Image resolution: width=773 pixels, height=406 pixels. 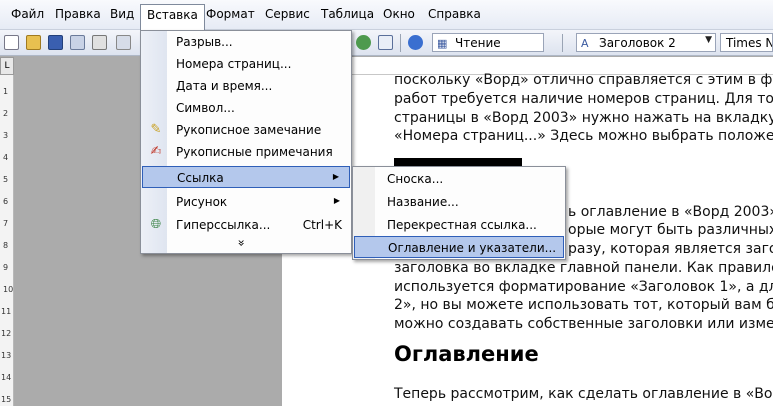 I want to click on menu-file: Файл, so click(x=27, y=14).